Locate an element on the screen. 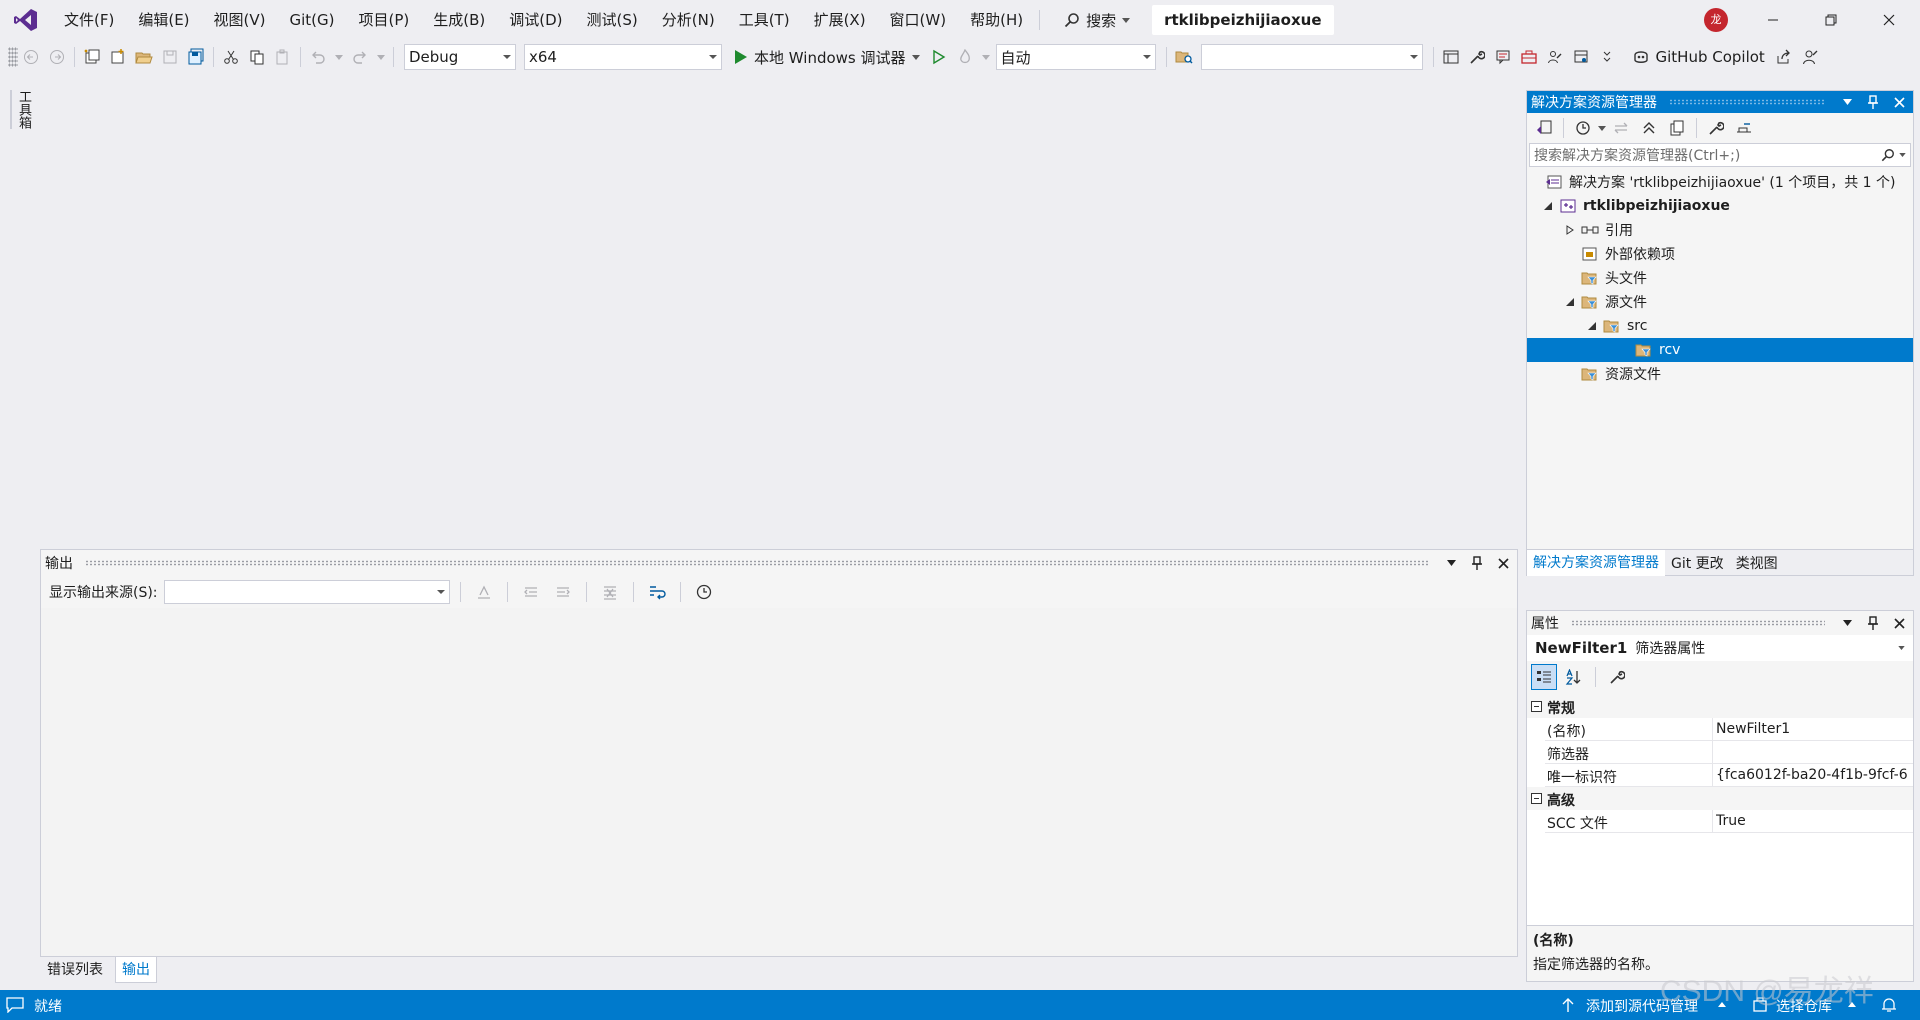 The width and height of the screenshot is (1920, 1020). categorized-button is located at coordinates (1544, 677).